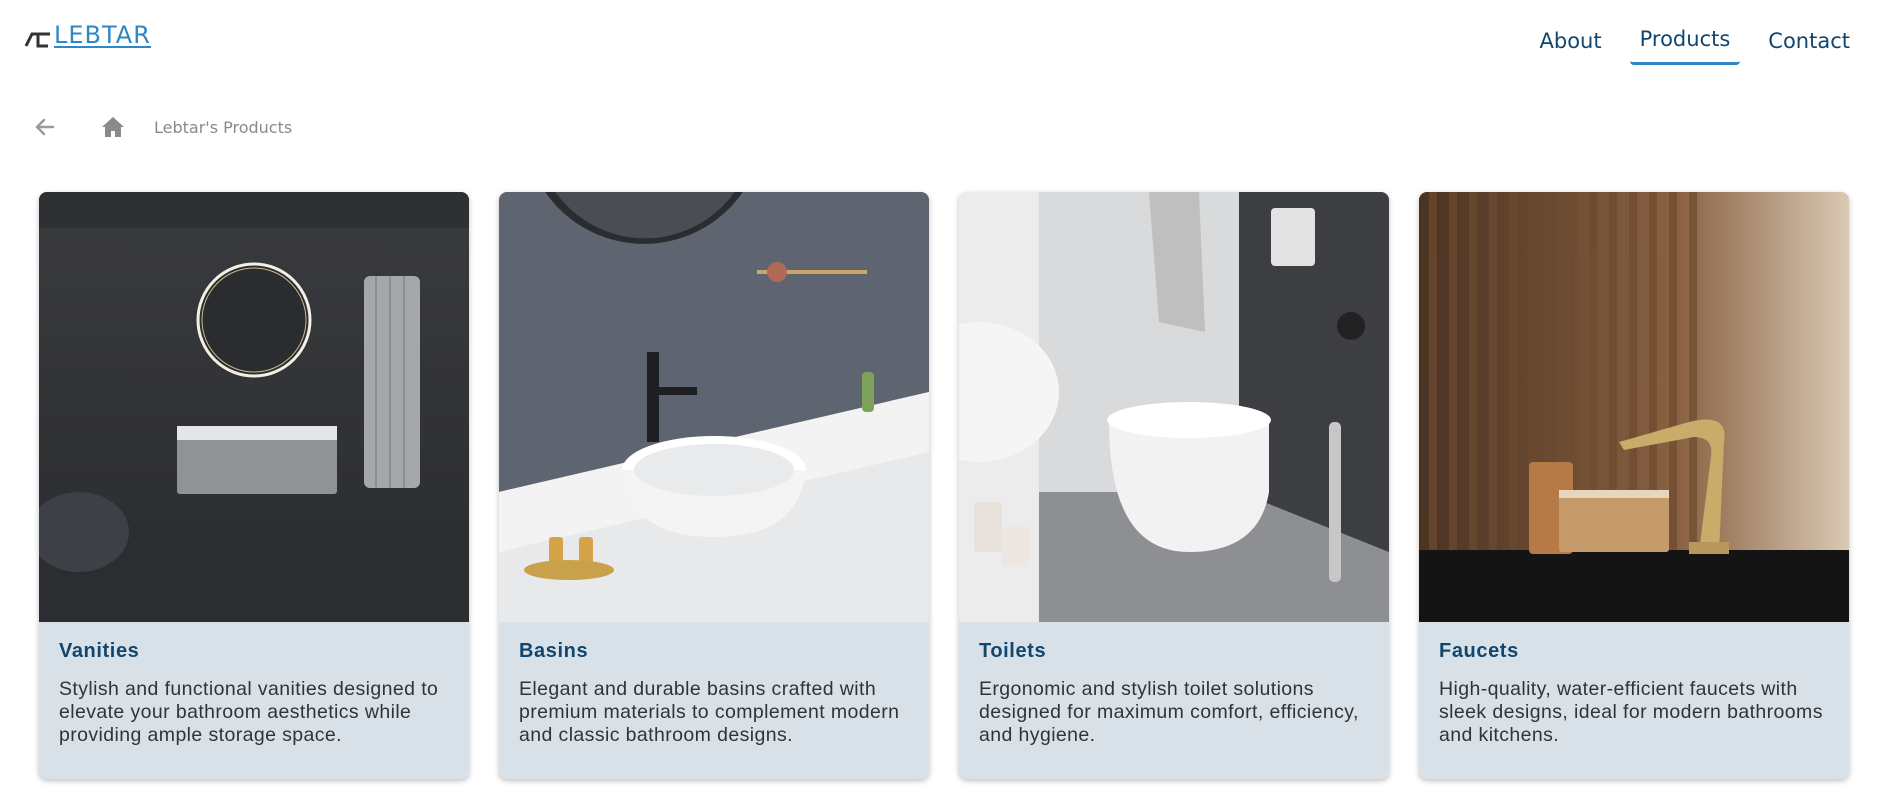  I want to click on nav-about: About, so click(1571, 41).